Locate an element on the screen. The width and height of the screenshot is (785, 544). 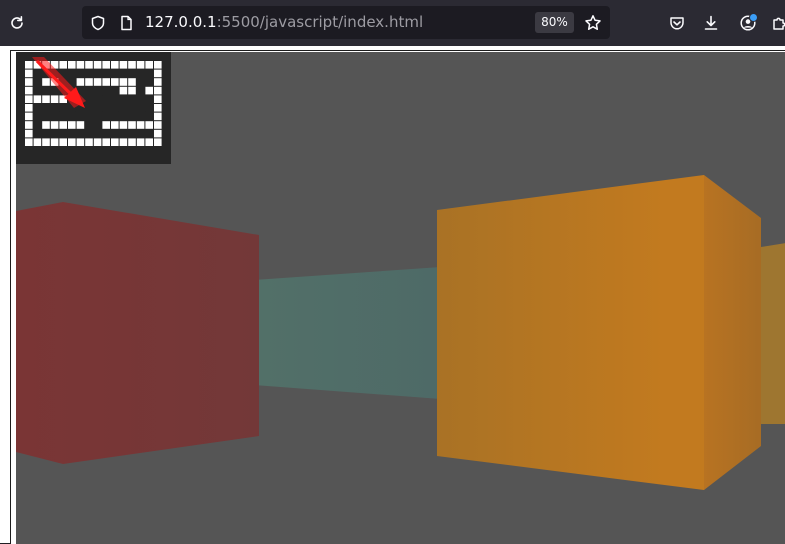
wall-red is located at coordinates (137, 333).